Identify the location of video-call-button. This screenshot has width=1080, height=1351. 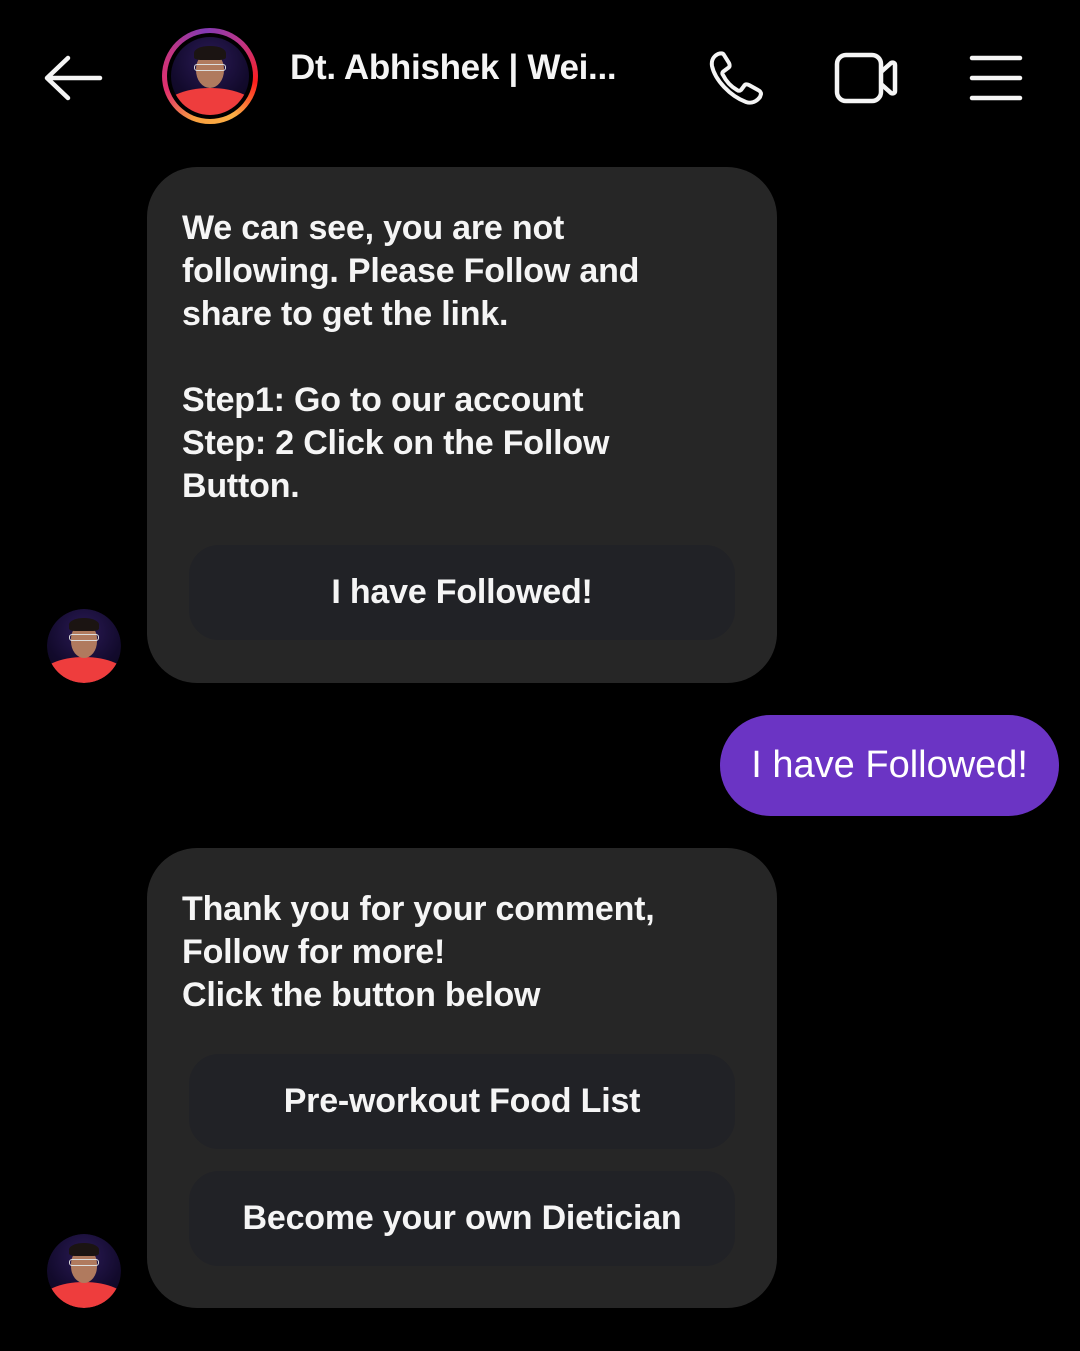
(866, 78).